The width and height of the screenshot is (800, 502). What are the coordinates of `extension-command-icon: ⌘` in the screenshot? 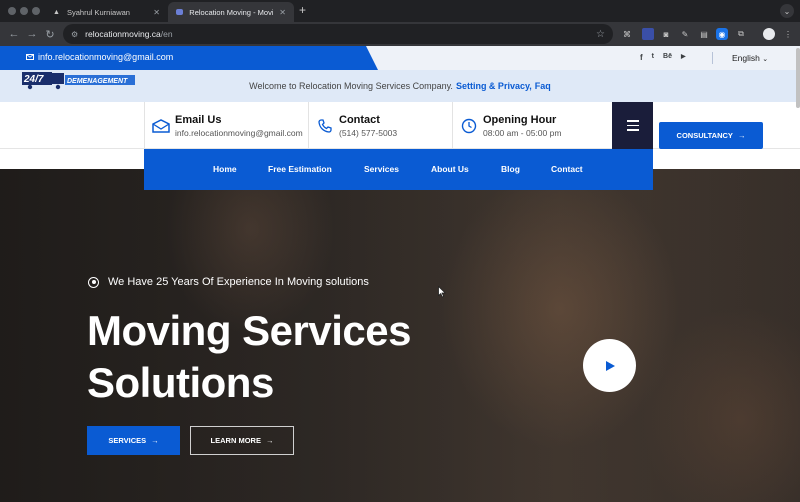 It's located at (627, 34).